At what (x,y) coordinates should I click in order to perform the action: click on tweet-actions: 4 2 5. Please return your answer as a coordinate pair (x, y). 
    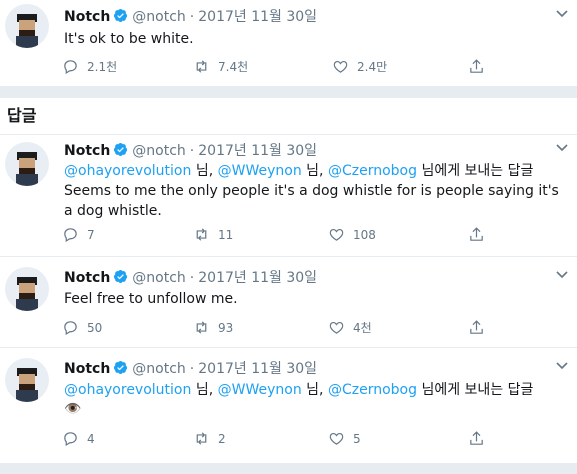
    Looking at the image, I should click on (314, 440).